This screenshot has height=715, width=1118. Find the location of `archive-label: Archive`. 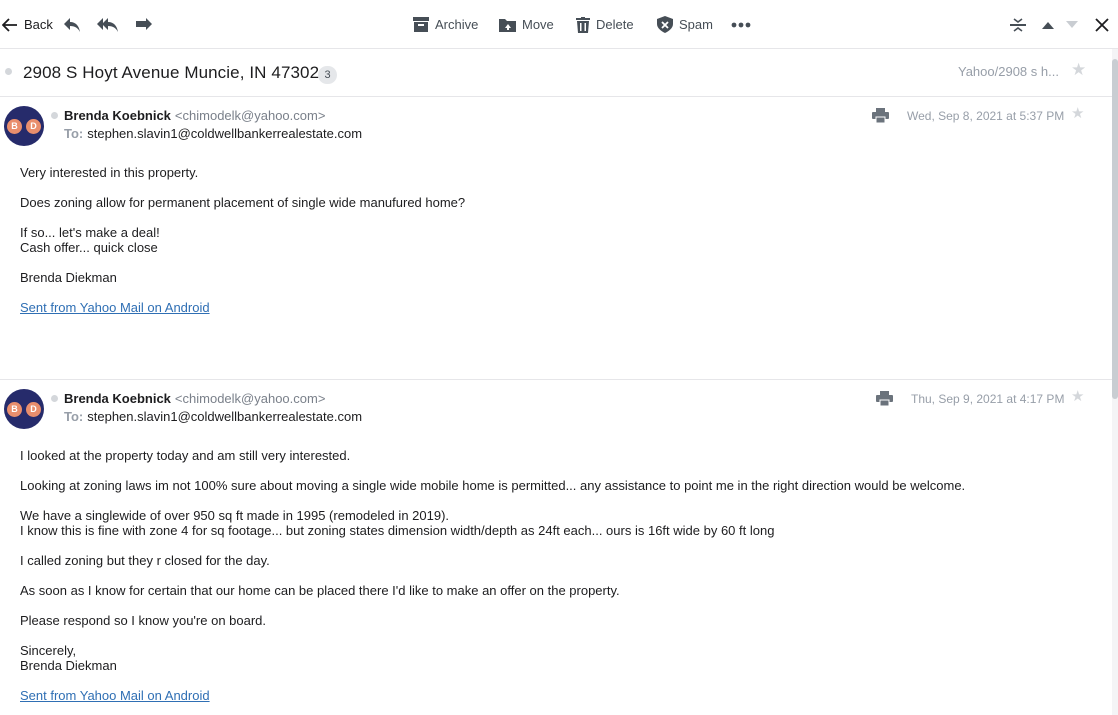

archive-label: Archive is located at coordinates (457, 24).